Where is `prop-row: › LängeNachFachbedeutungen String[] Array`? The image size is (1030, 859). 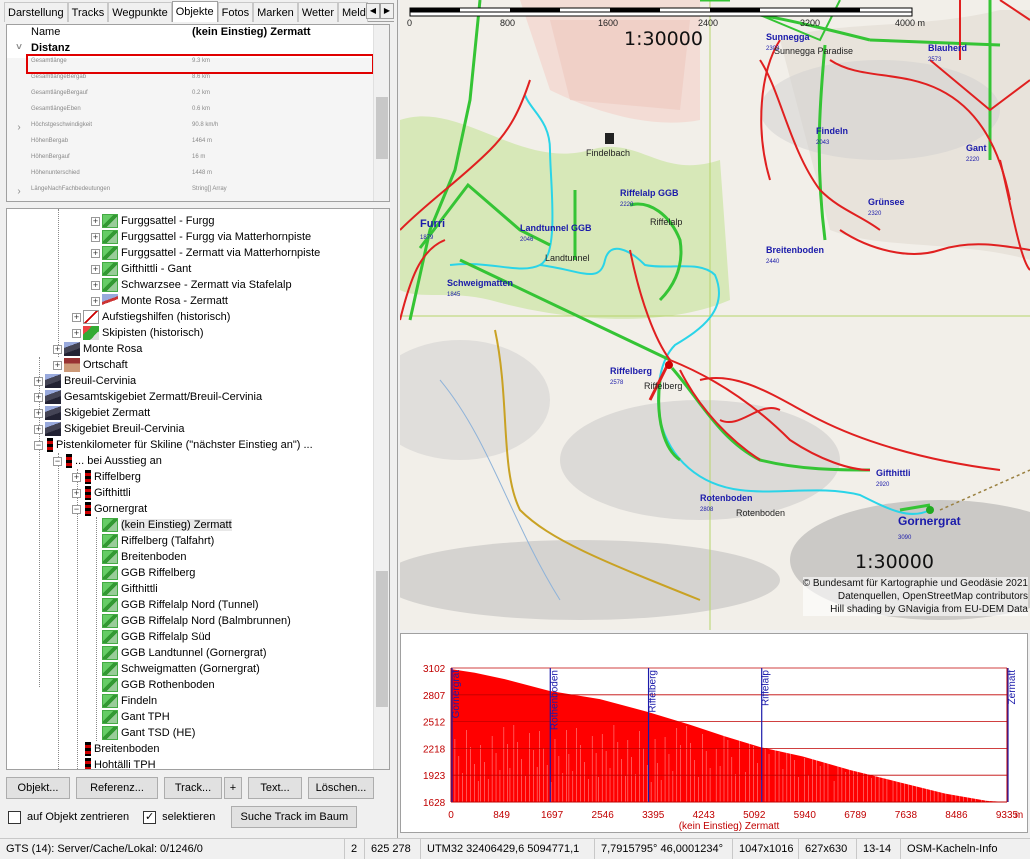
prop-row: › LängeNachFachbedeutungen String[] Array is located at coordinates (192, 193).